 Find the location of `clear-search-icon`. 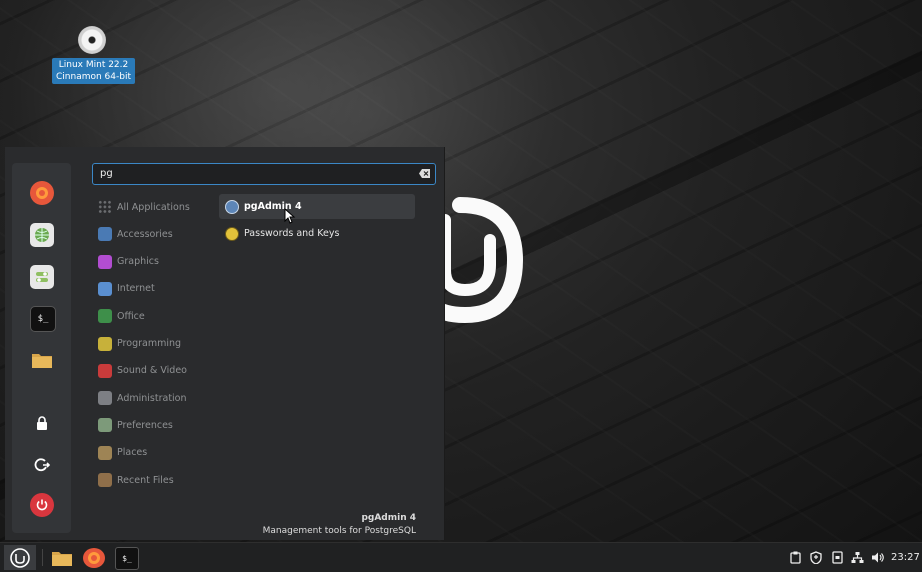

clear-search-icon is located at coordinates (424, 173).